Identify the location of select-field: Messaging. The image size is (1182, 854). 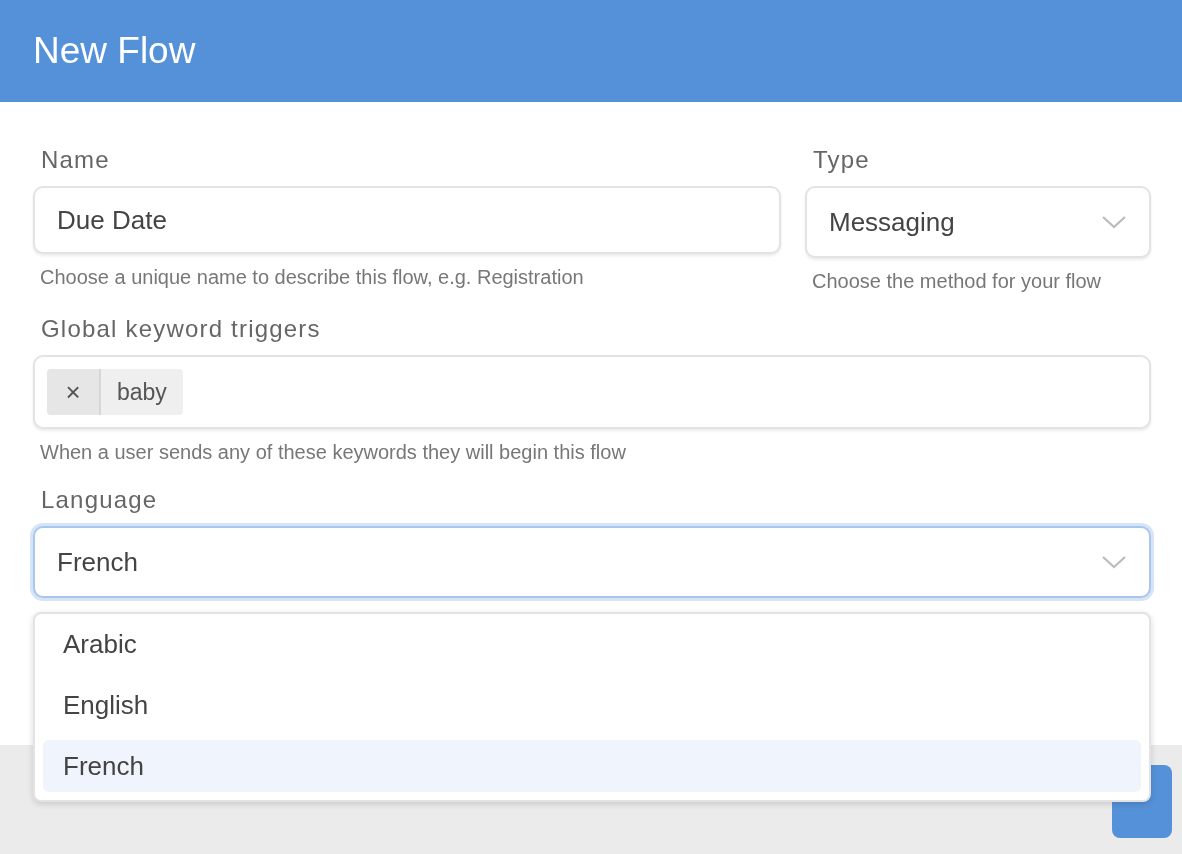
(978, 222).